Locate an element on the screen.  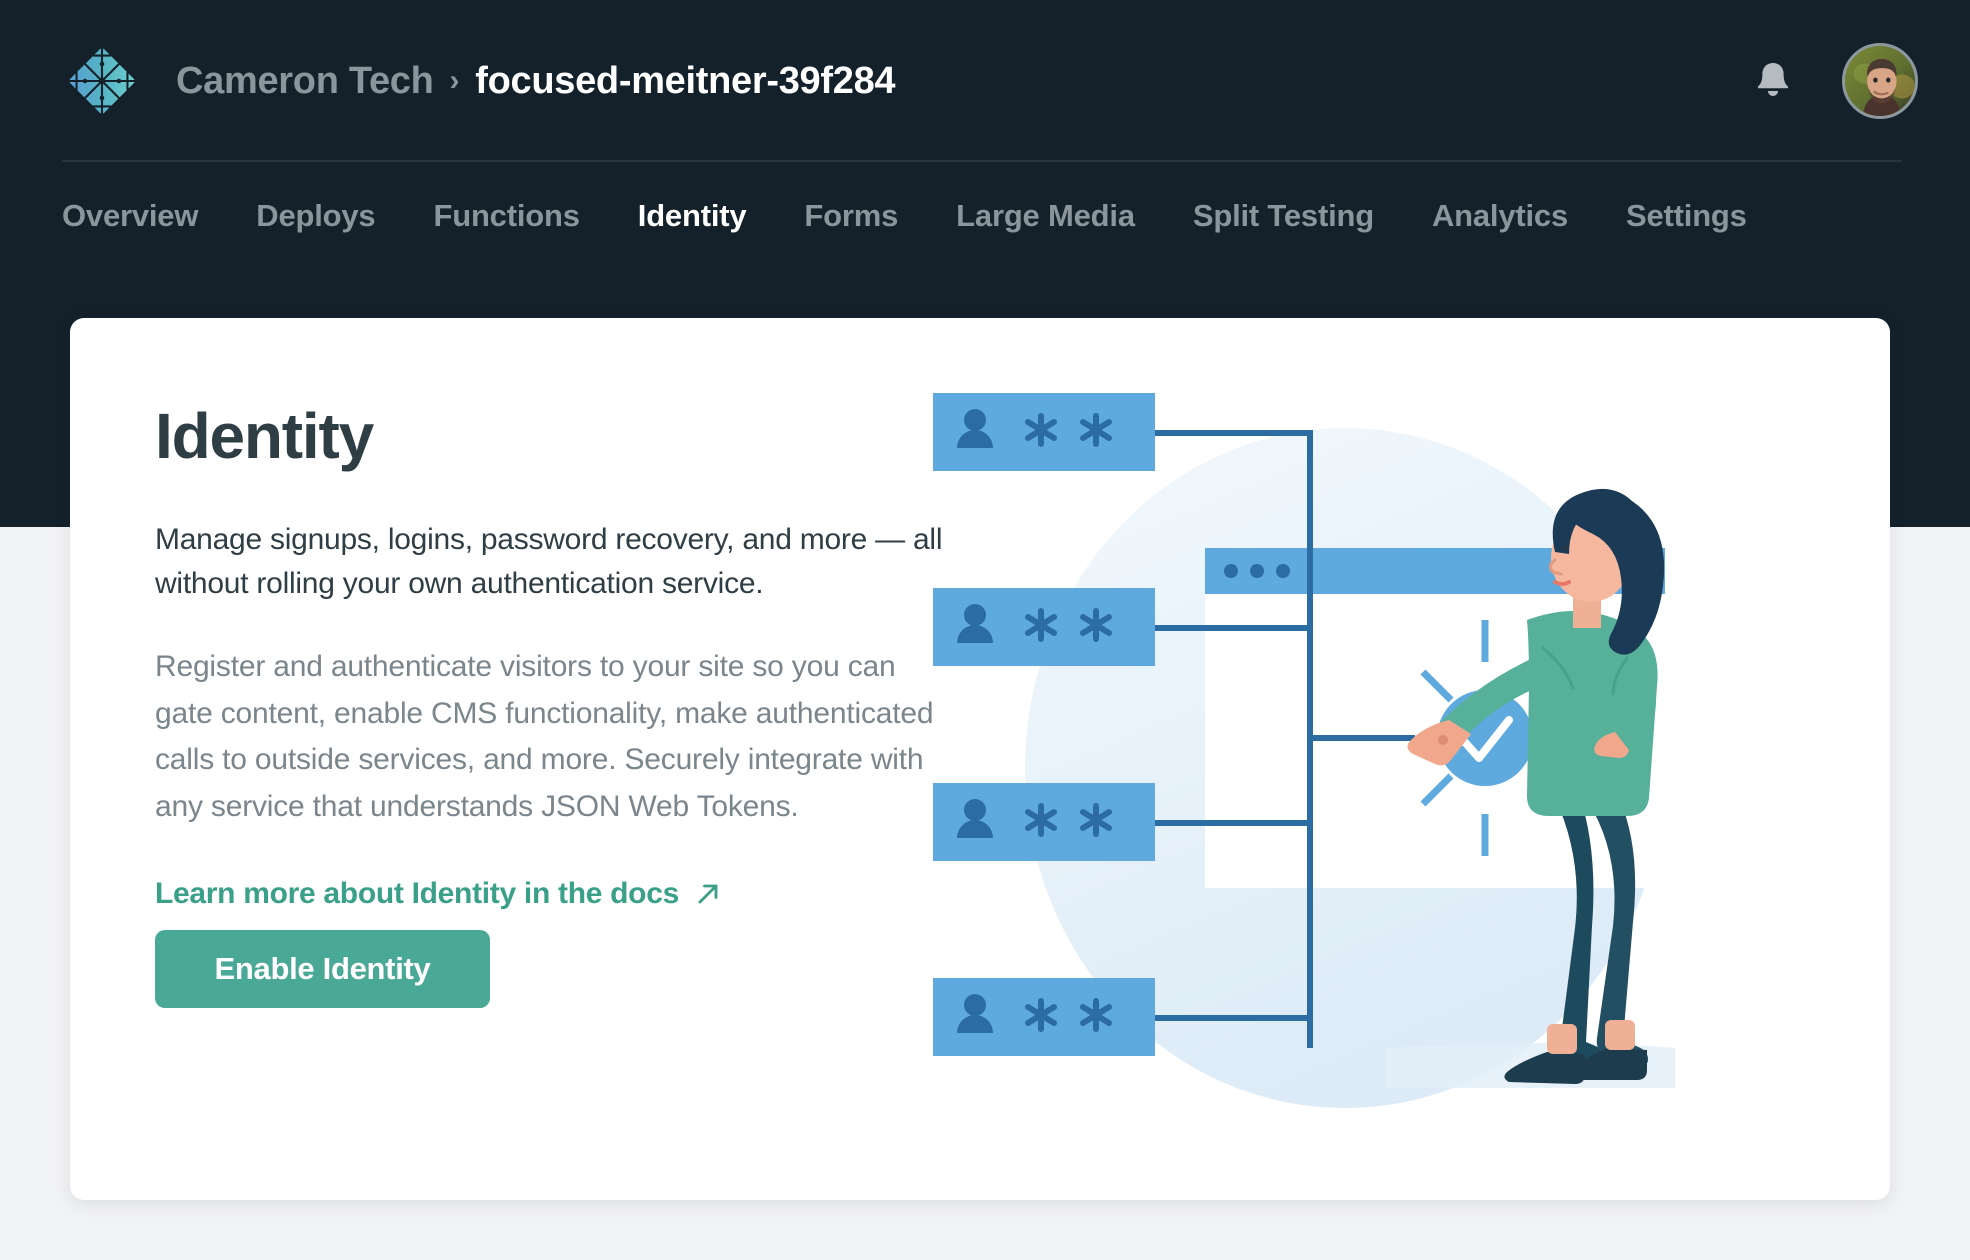
breadcrumb: Cameron Tech › focused-meitner-39f284 is located at coordinates (536, 81).